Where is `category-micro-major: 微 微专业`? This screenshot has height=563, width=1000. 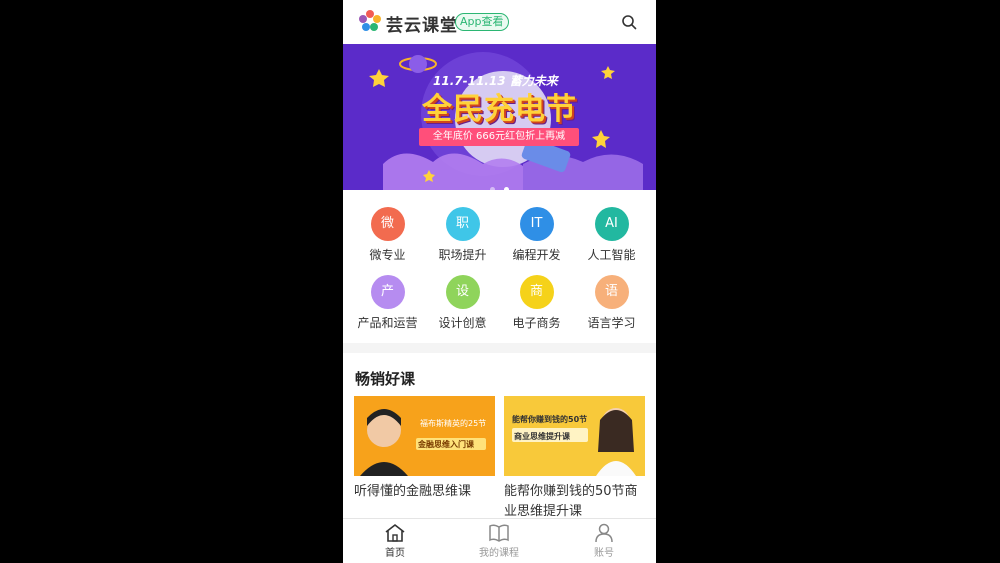
category-micro-major: 微 微专业 is located at coordinates (387, 232).